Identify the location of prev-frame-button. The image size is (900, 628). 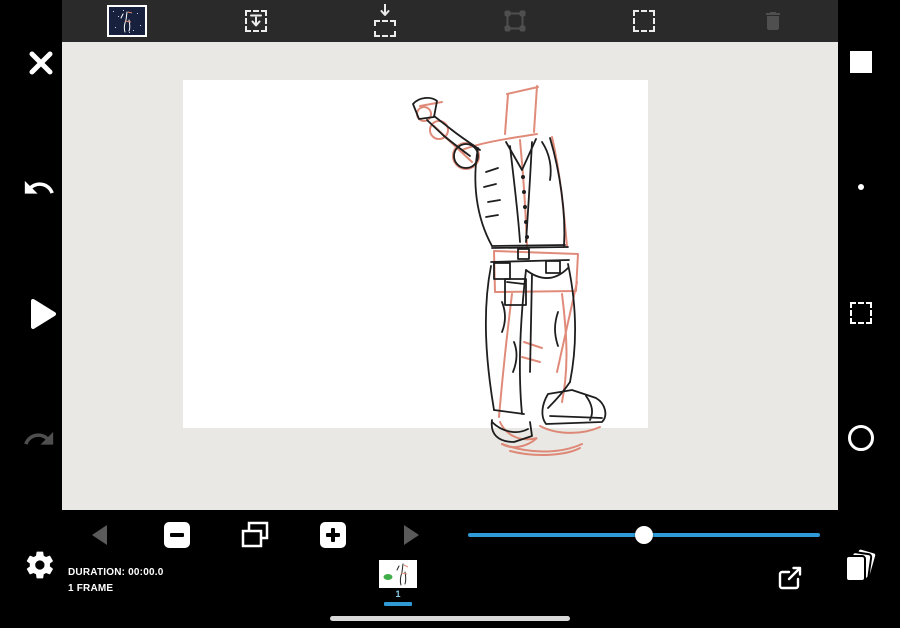
(100, 535).